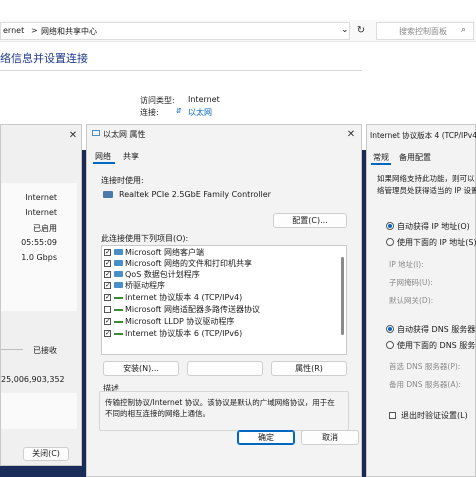  I want to click on auto-dns-radio, so click(390, 329).